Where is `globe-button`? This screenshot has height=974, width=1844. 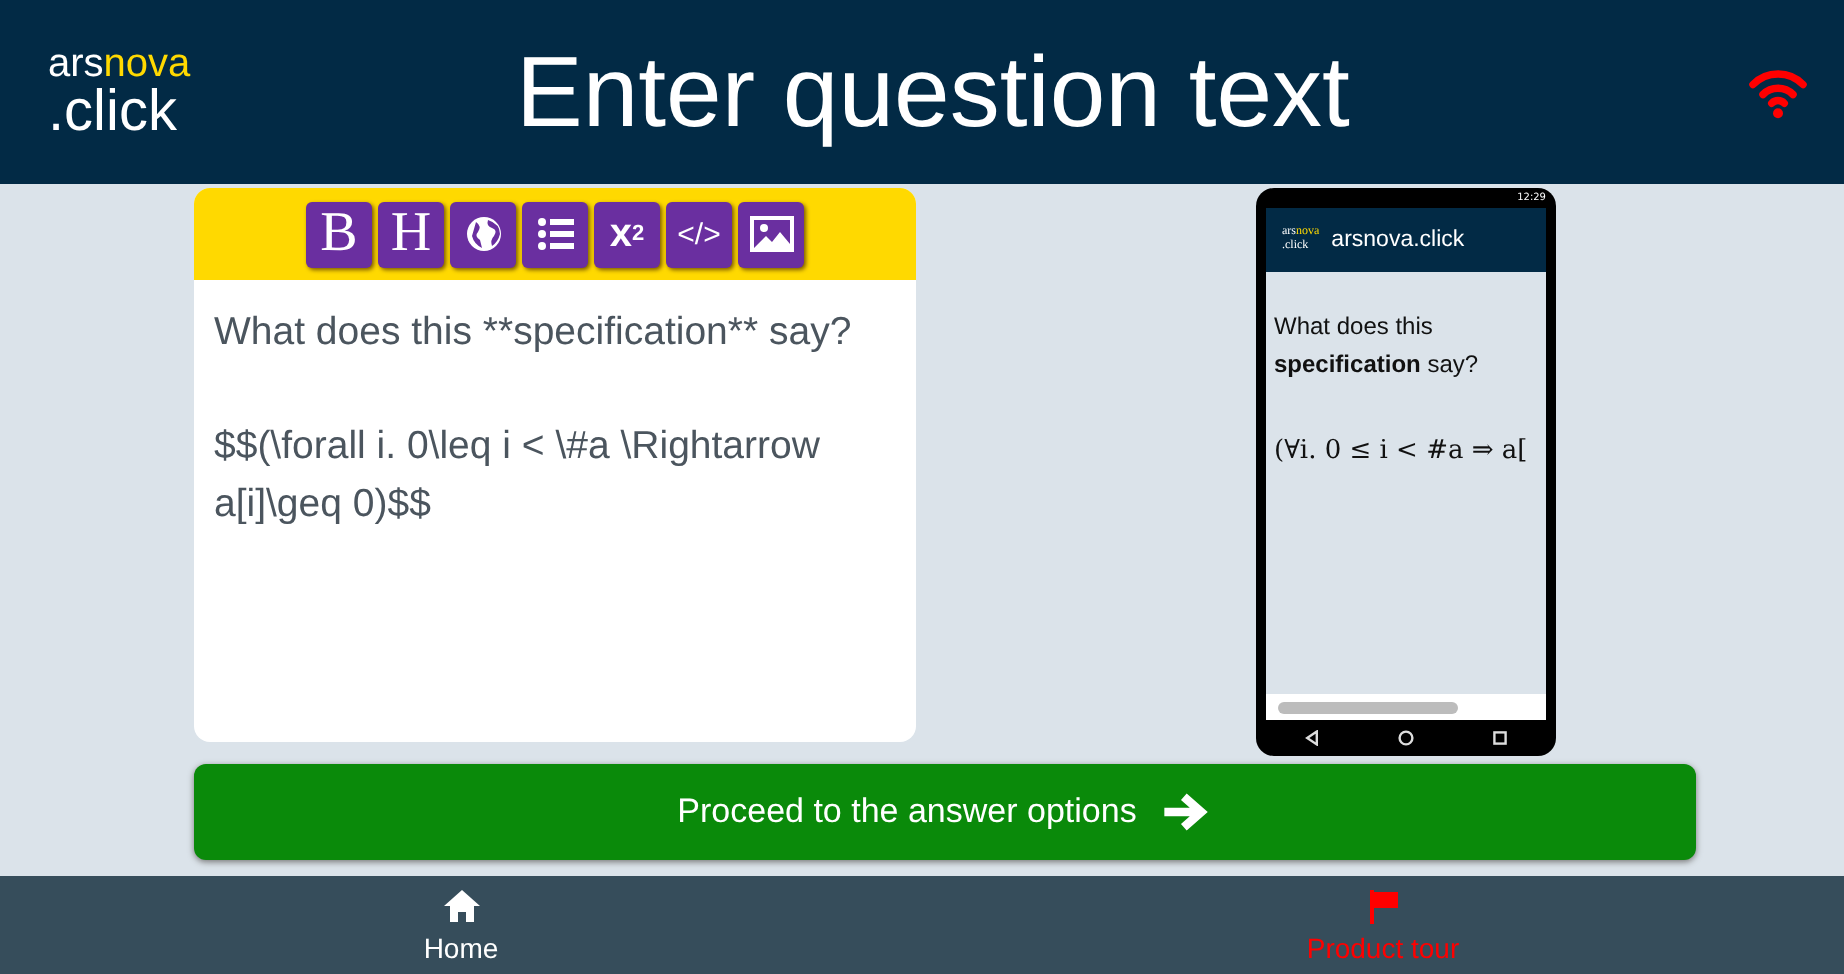
globe-button is located at coordinates (483, 234).